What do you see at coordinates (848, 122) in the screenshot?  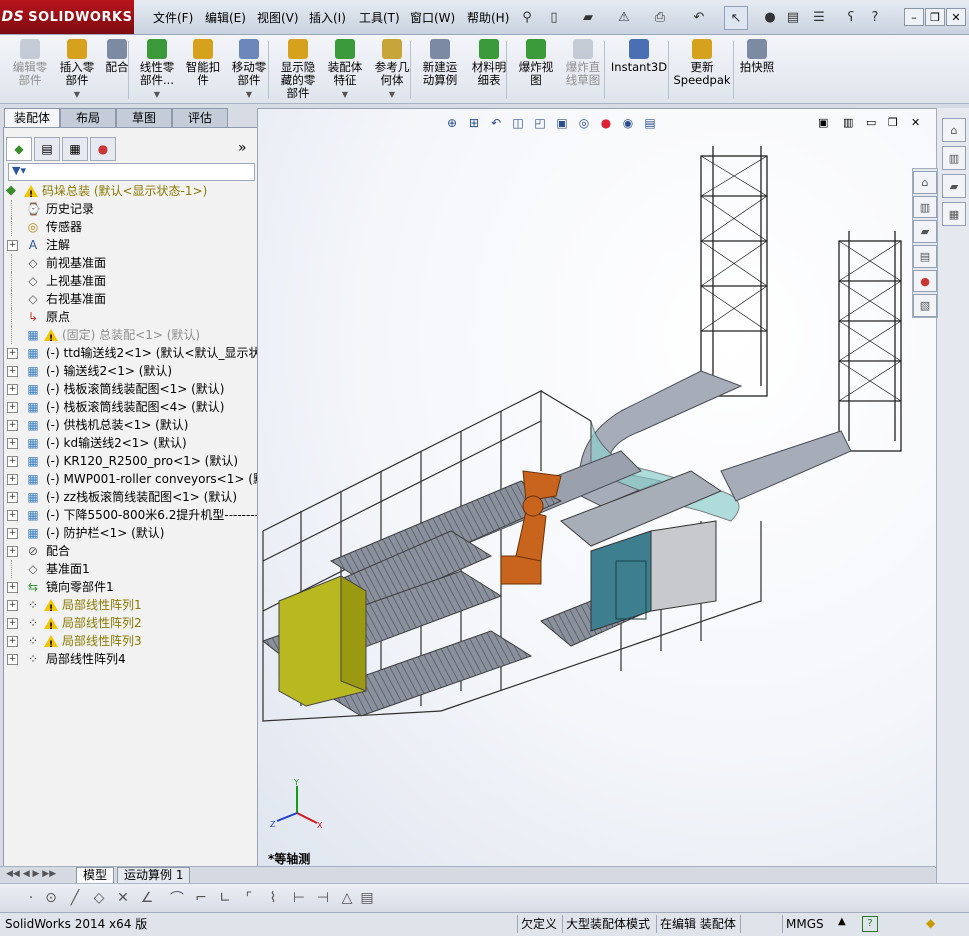 I see `viewport-split-icon: ▥` at bounding box center [848, 122].